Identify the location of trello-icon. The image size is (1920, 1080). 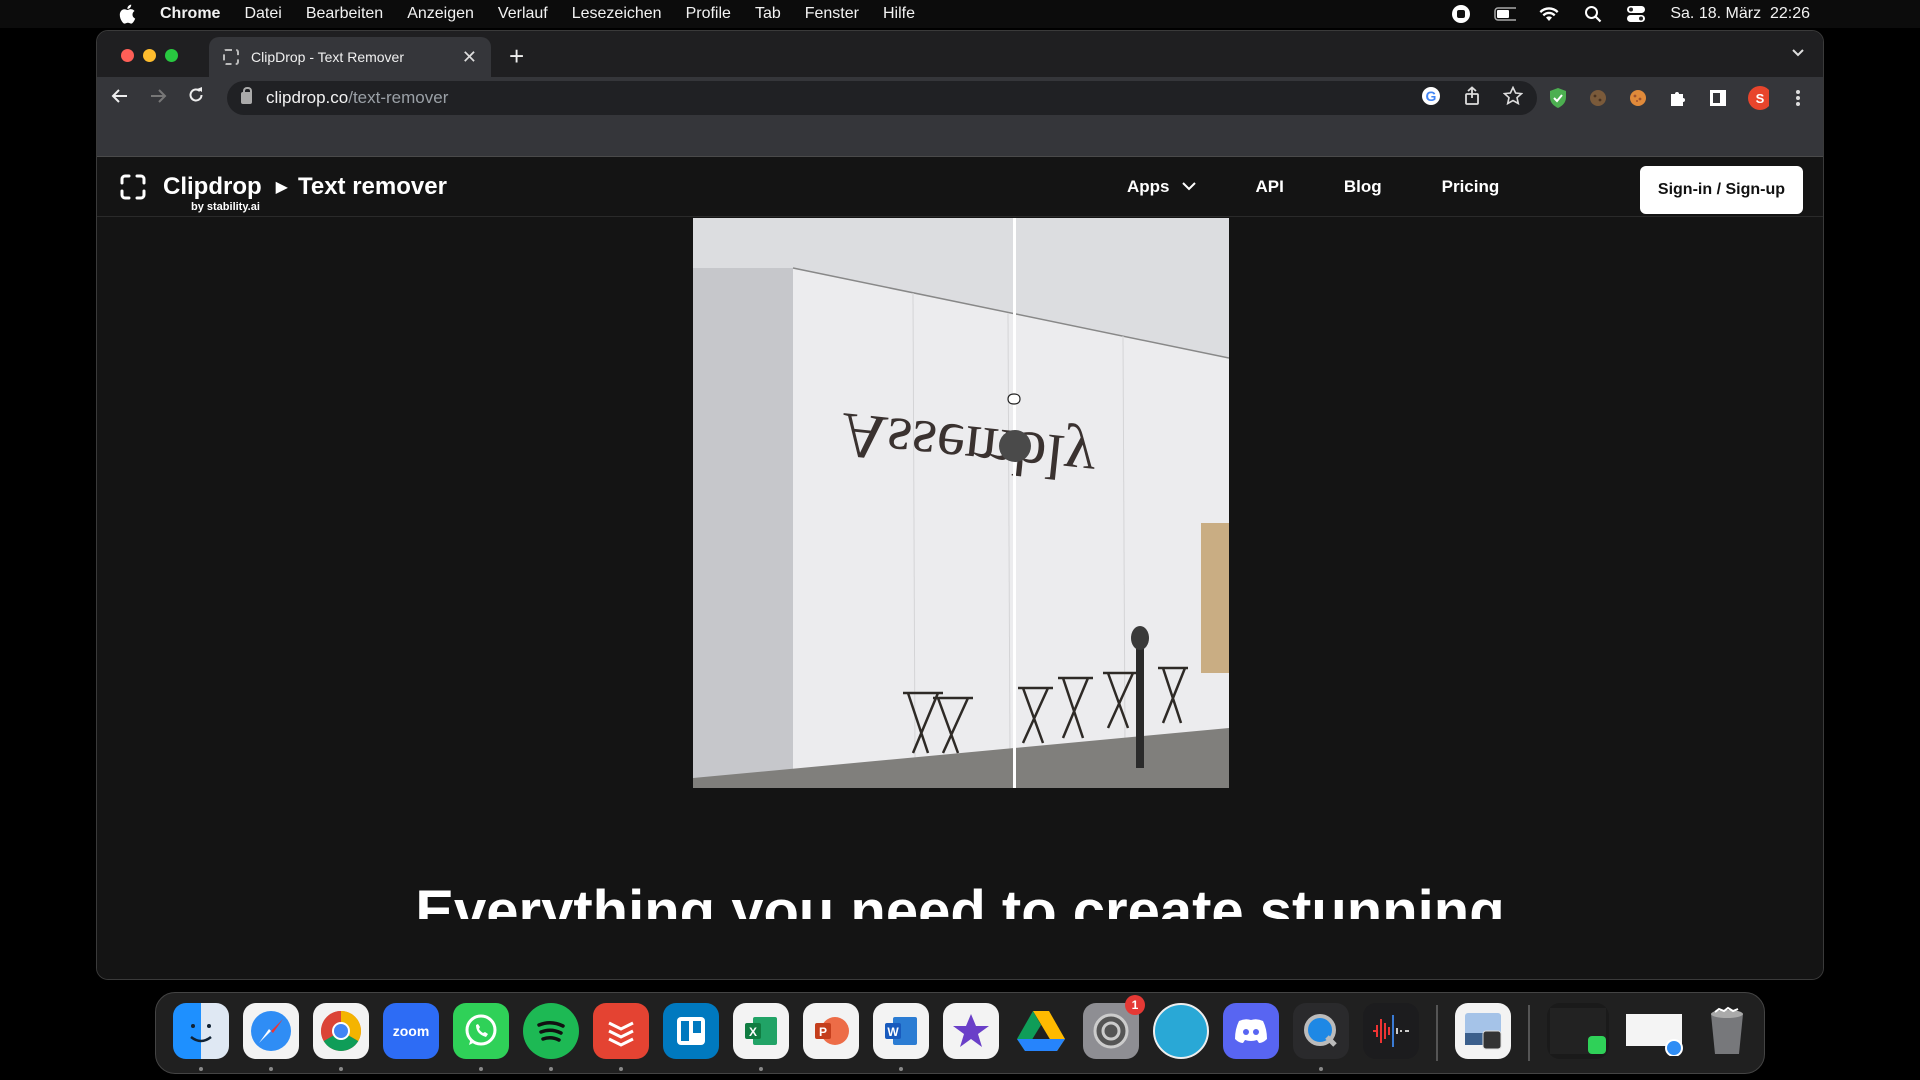
(691, 1031).